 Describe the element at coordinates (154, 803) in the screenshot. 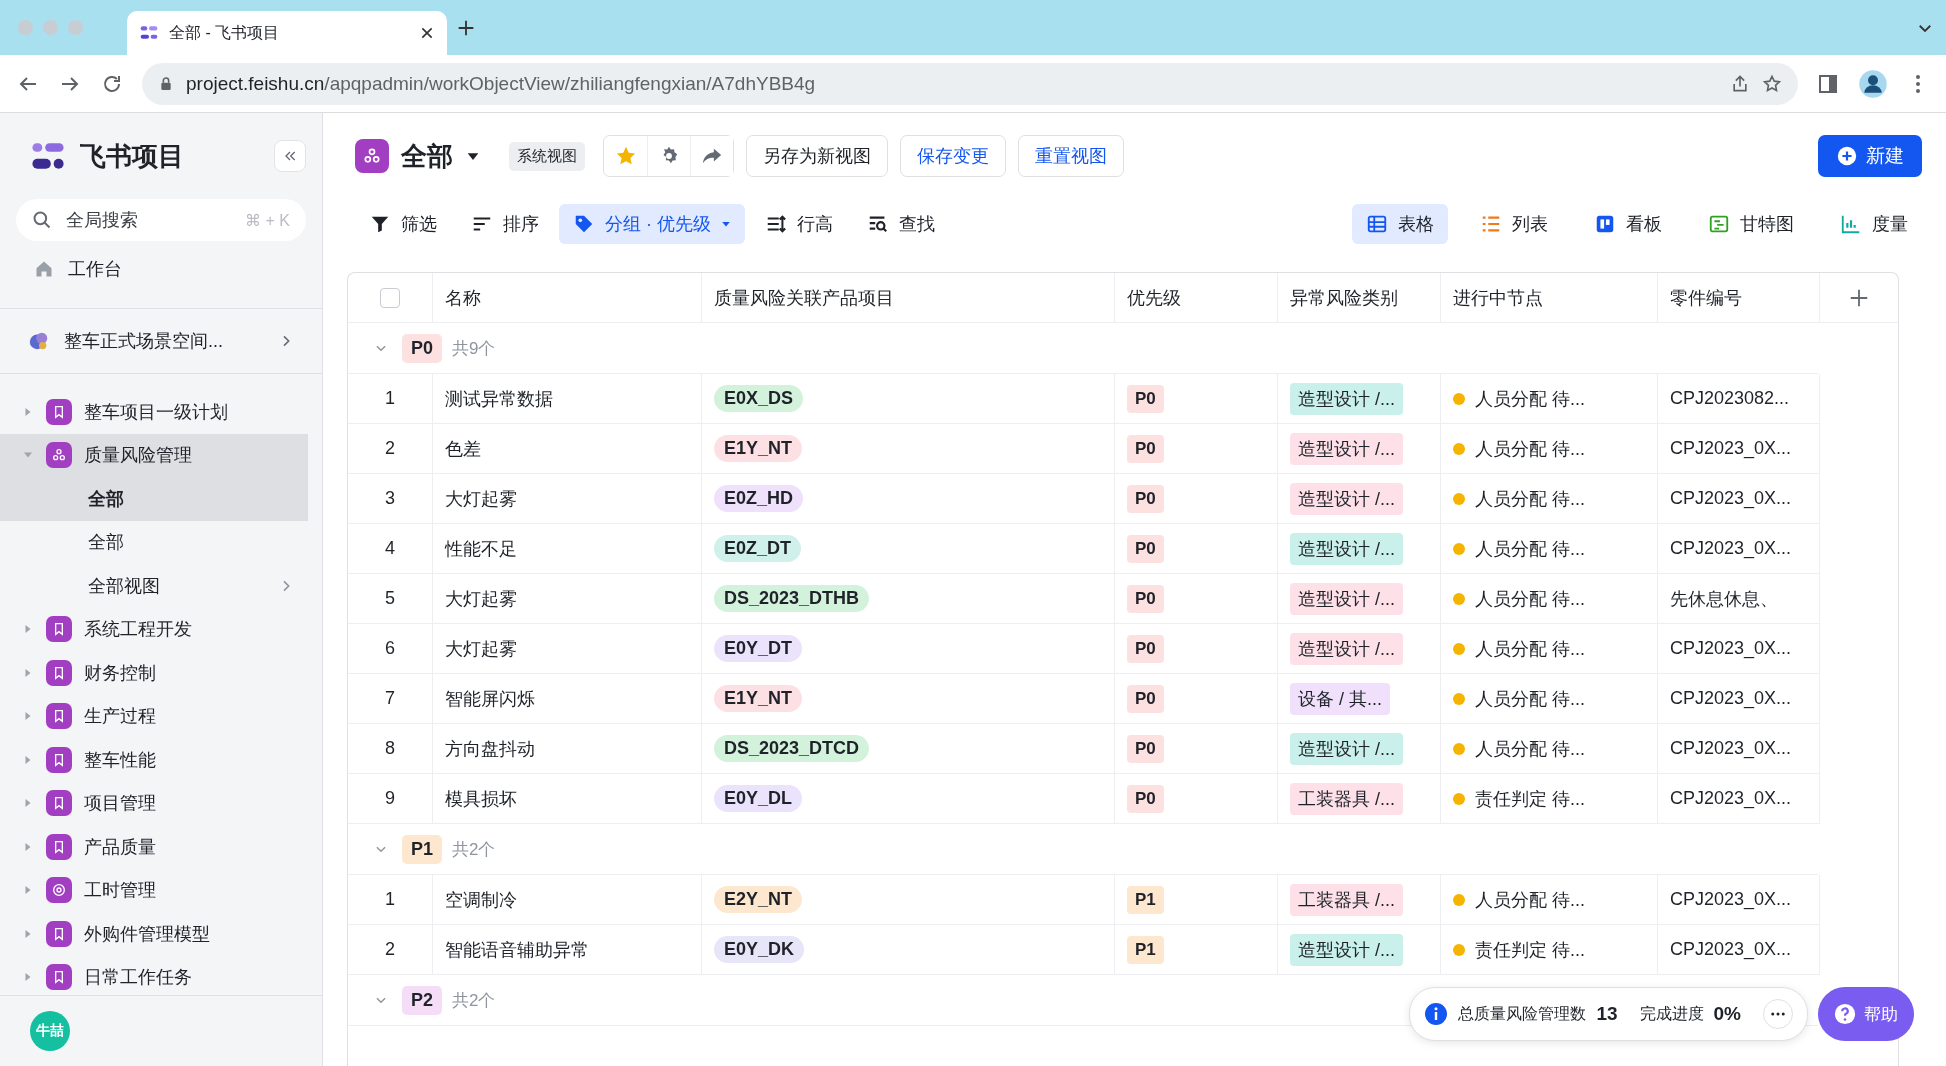

I see `project-item: 项目管理` at that location.